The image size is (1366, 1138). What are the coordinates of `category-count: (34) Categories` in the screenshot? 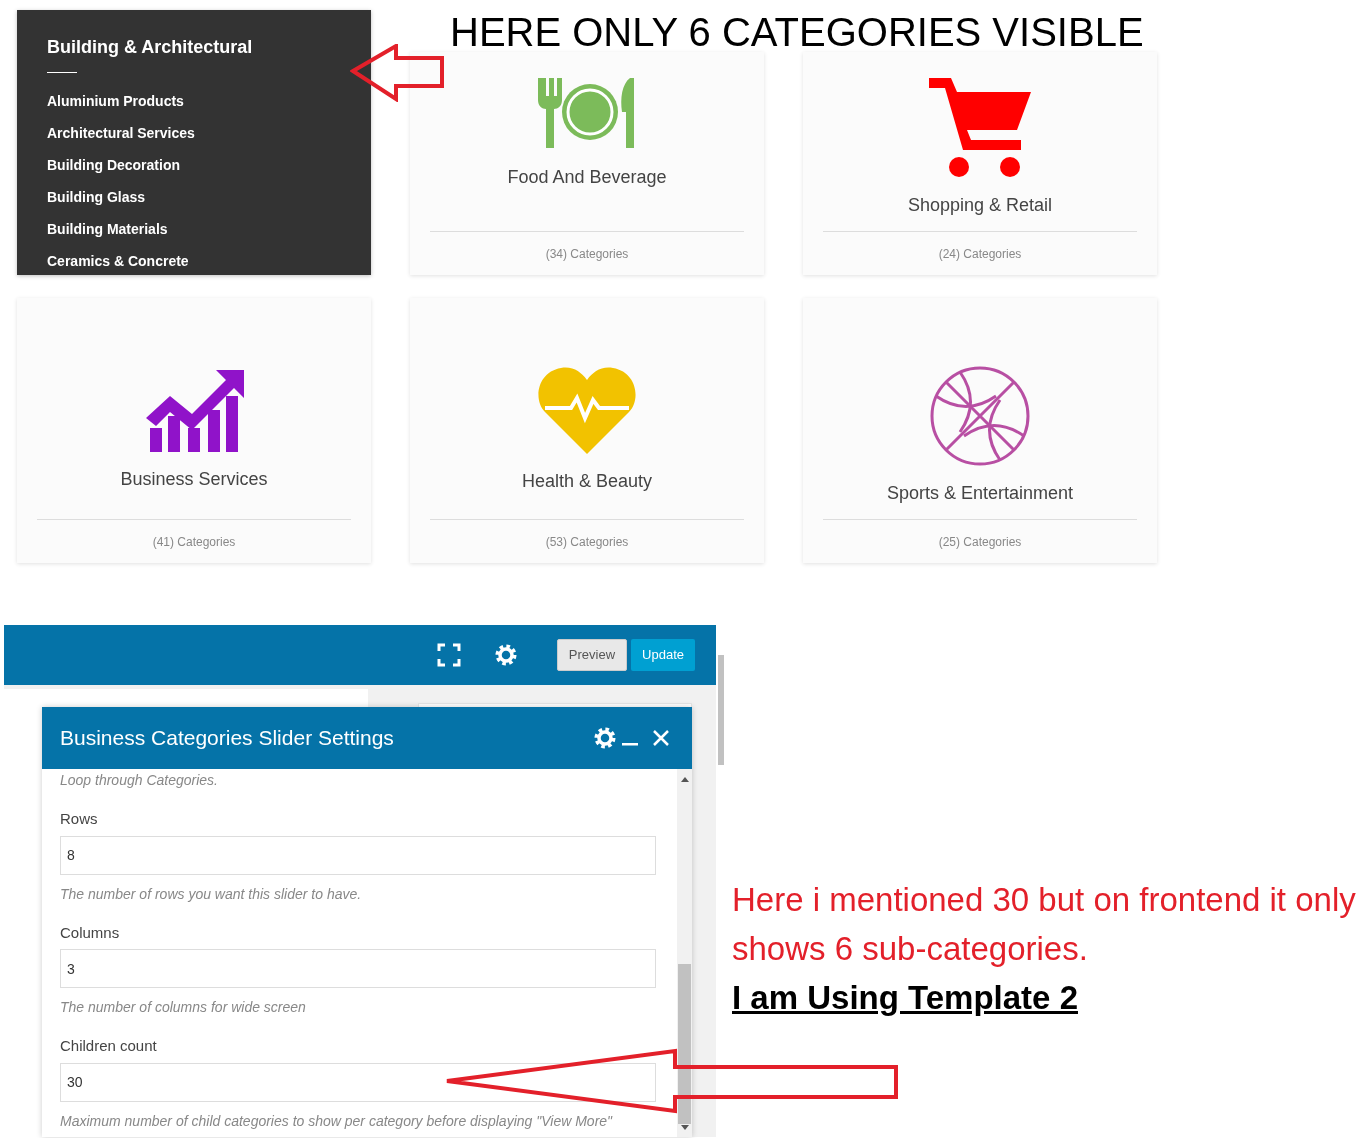 It's located at (587, 254).